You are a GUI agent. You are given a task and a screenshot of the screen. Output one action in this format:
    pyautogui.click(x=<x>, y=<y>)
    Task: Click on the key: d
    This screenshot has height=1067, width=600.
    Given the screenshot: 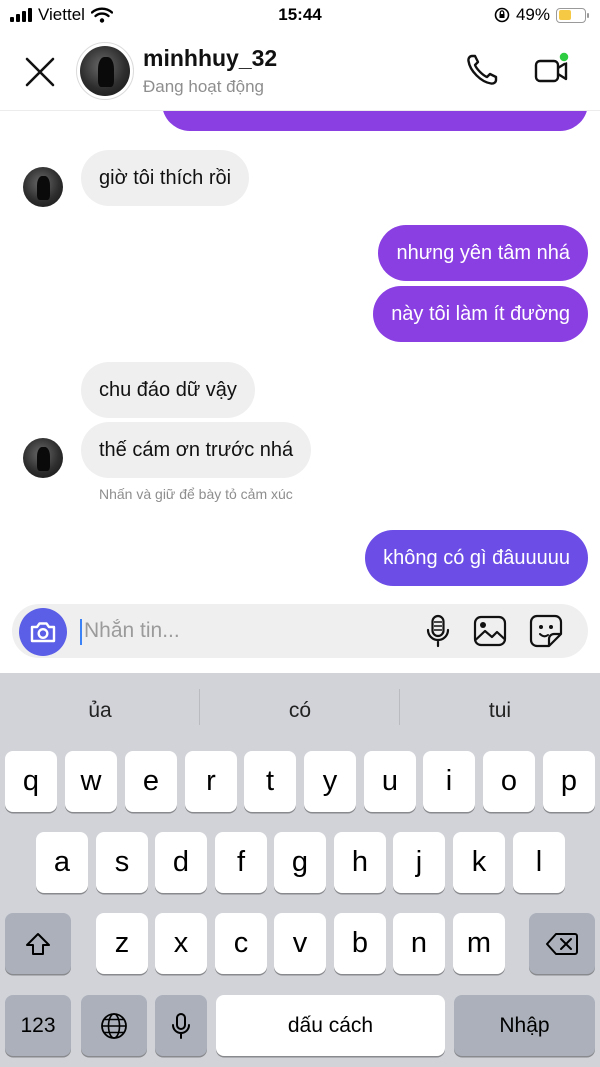 What is the action you would take?
    pyautogui.click(x=181, y=862)
    